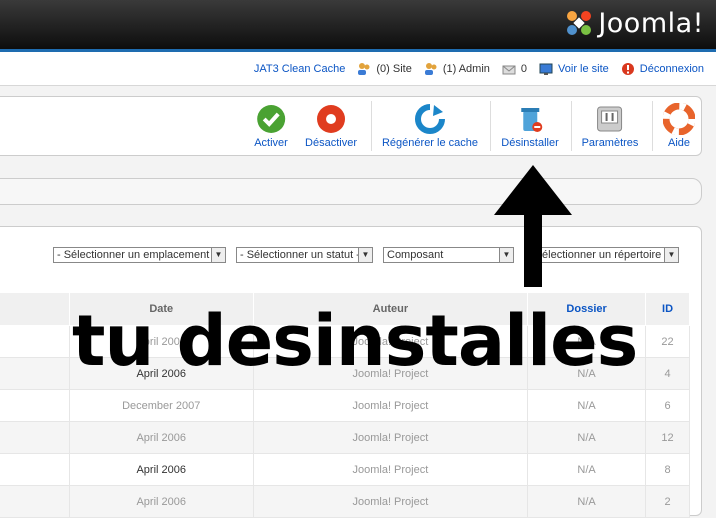 The height and width of the screenshot is (518, 716). Describe the element at coordinates (671, 68) in the screenshot. I see `logout-label: Déconnexion` at that location.